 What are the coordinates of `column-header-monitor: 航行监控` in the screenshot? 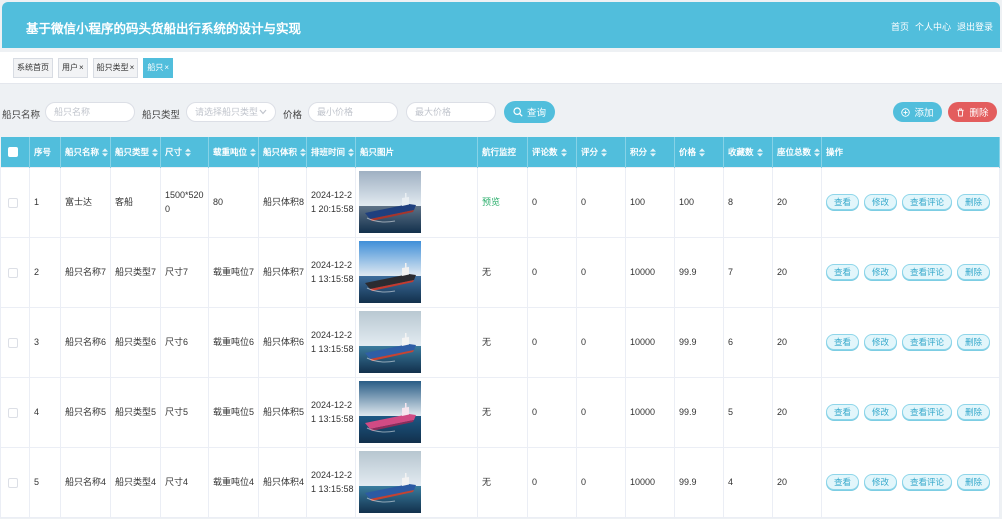 It's located at (502, 152).